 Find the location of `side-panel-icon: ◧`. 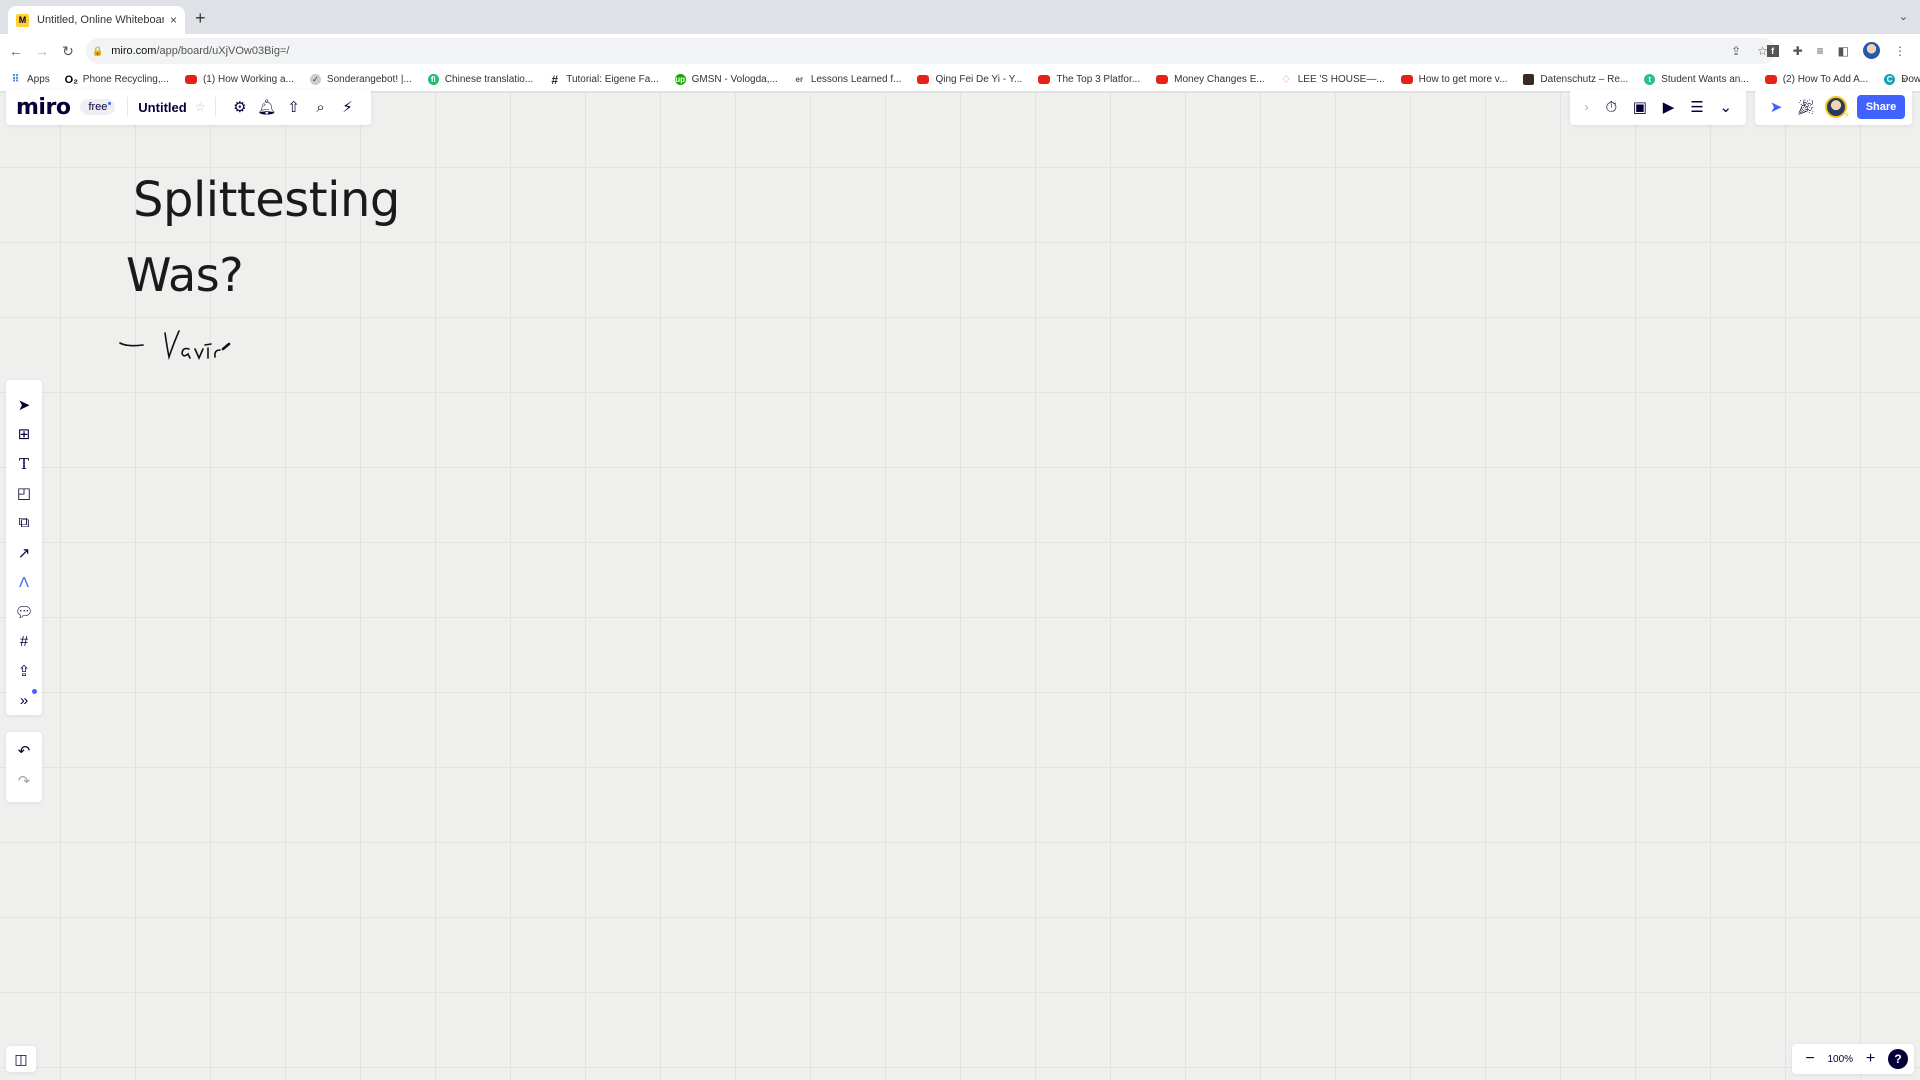

side-panel-icon: ◧ is located at coordinates (1843, 51).